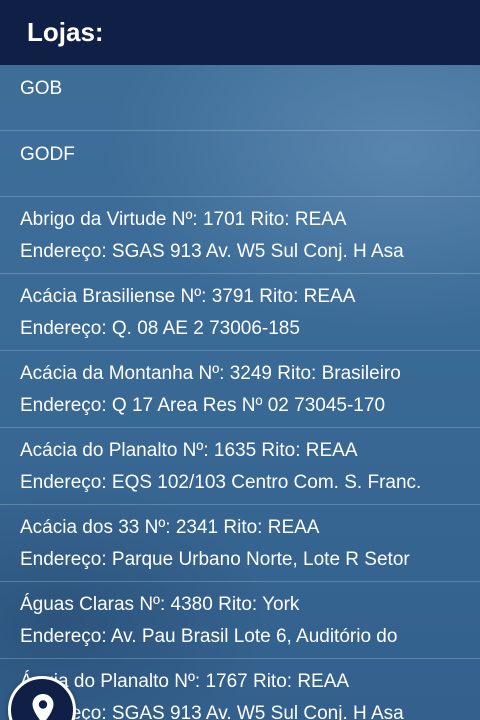 The height and width of the screenshot is (720, 480). I want to click on store-address: Endereço: Q 17 Area Res Nº 02 73045-170, so click(203, 405).